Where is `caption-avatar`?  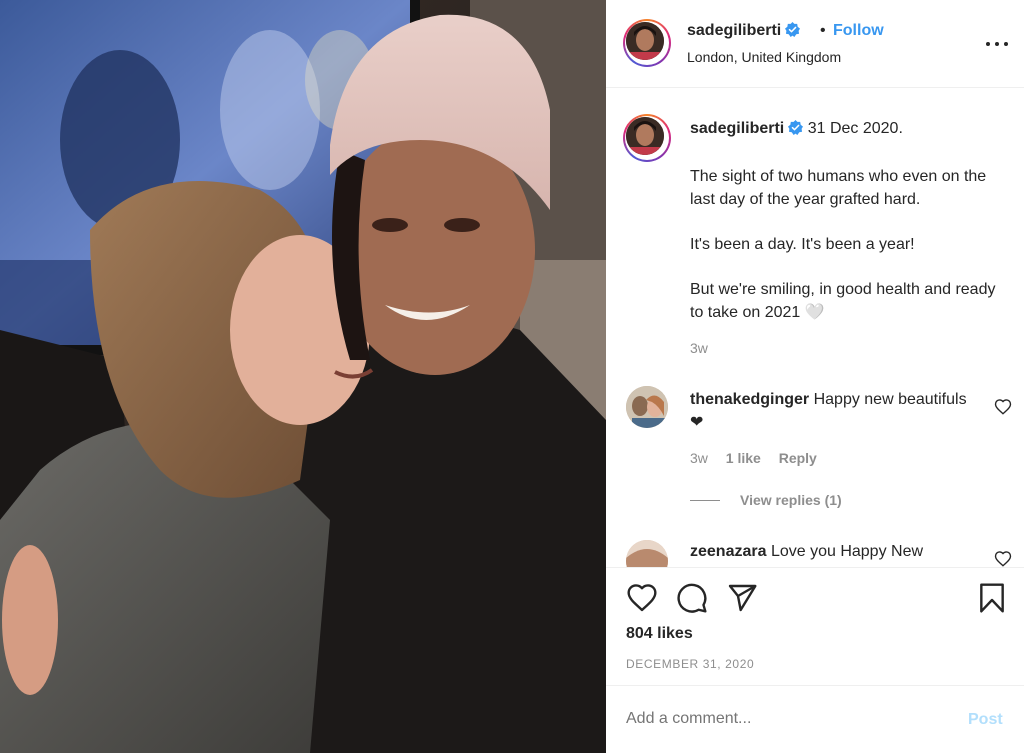 caption-avatar is located at coordinates (647, 138).